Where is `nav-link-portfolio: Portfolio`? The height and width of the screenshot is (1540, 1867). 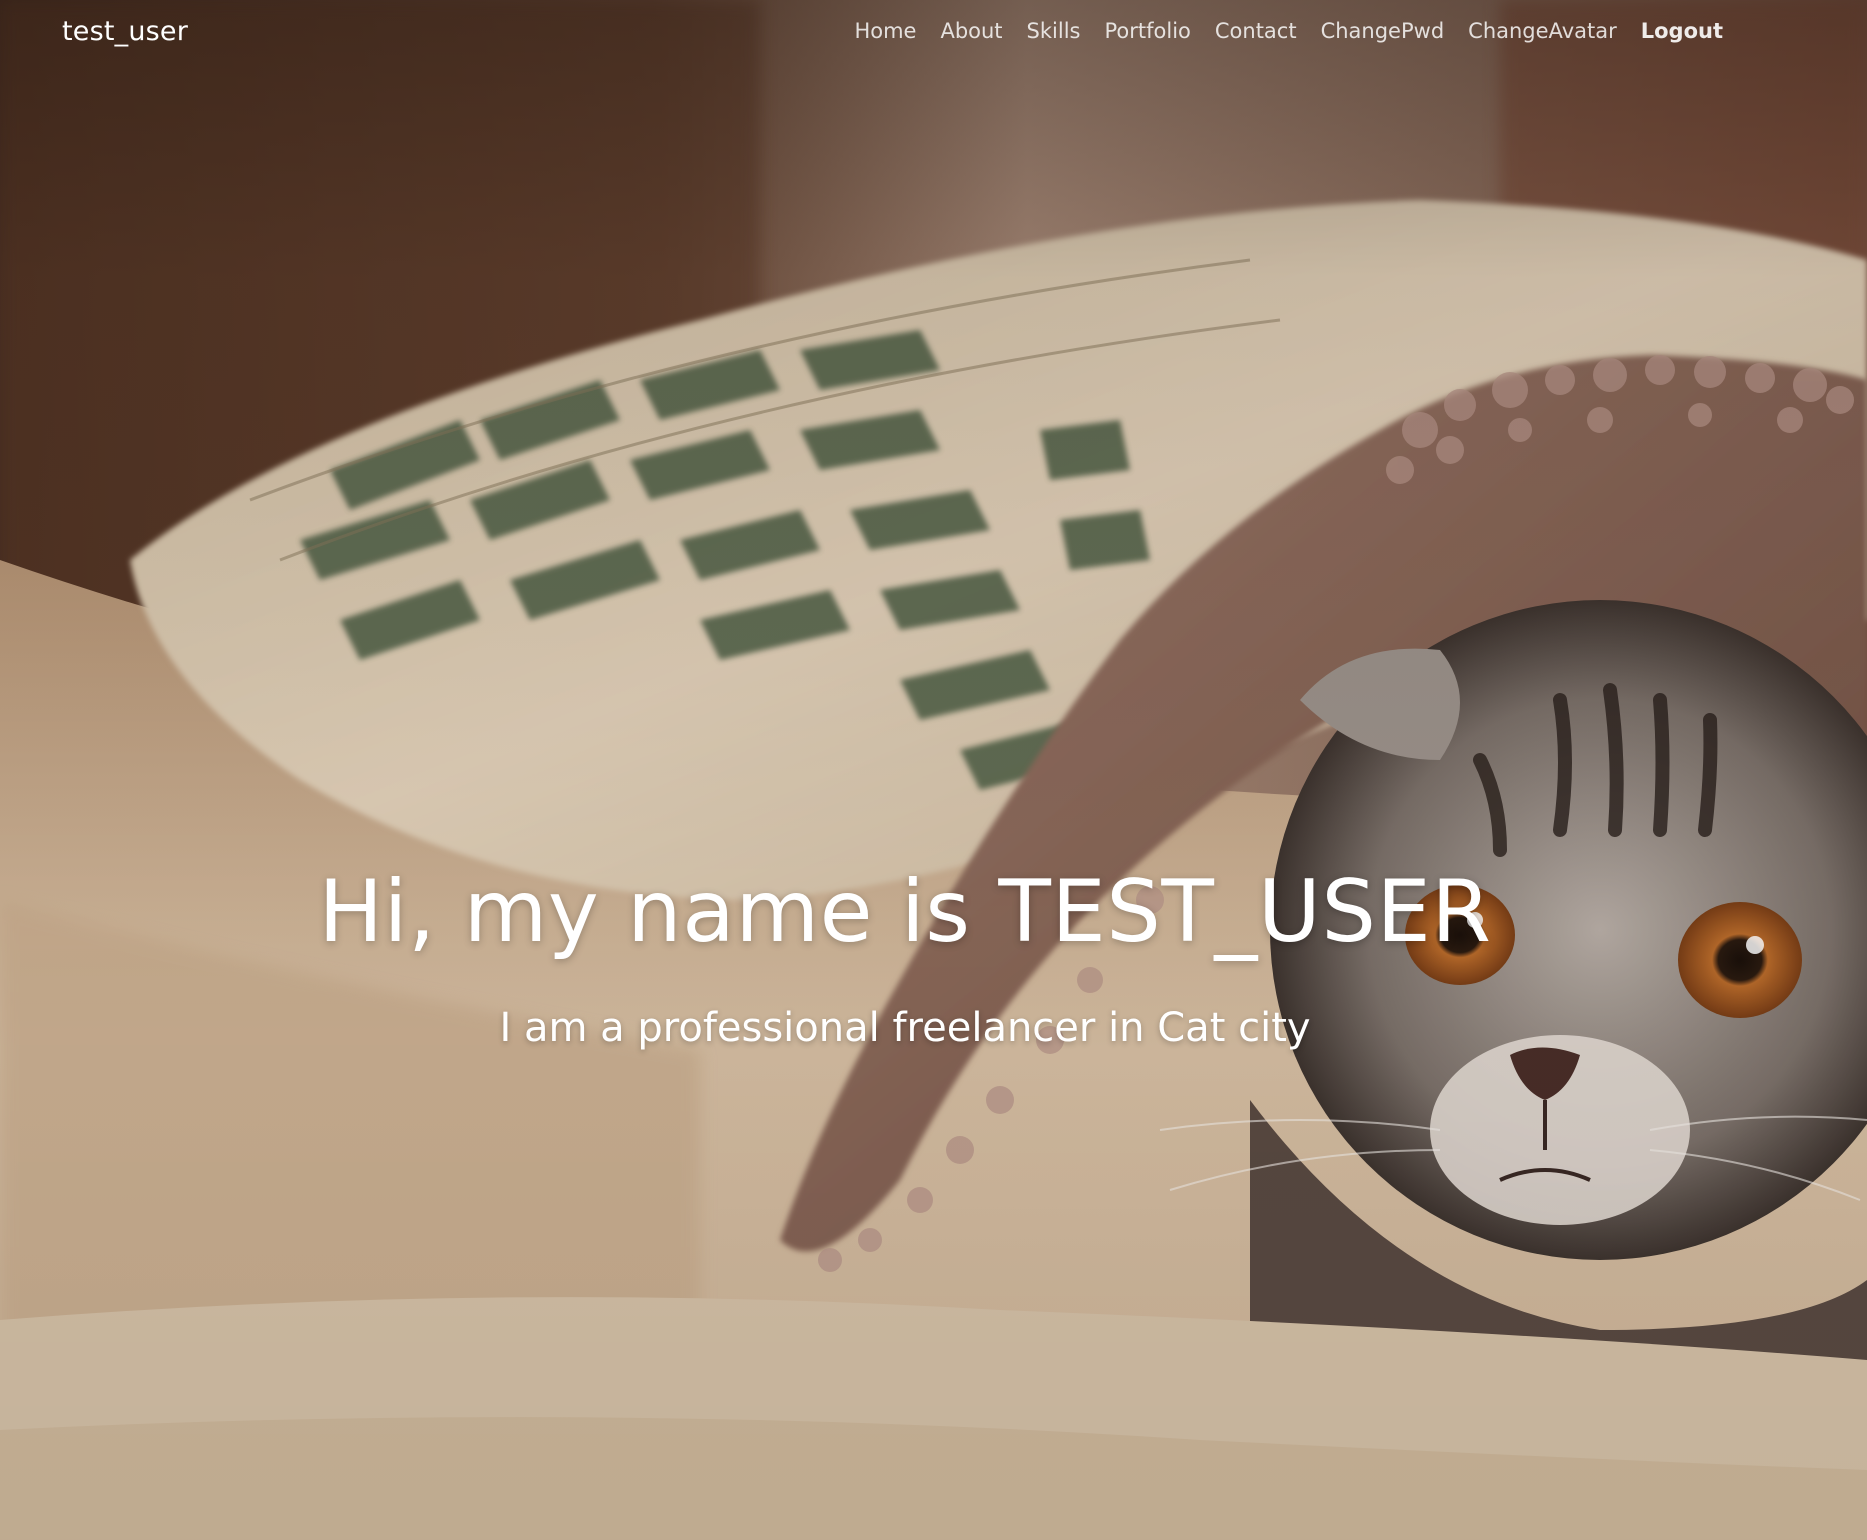
nav-link-portfolio: Portfolio is located at coordinates (1147, 31).